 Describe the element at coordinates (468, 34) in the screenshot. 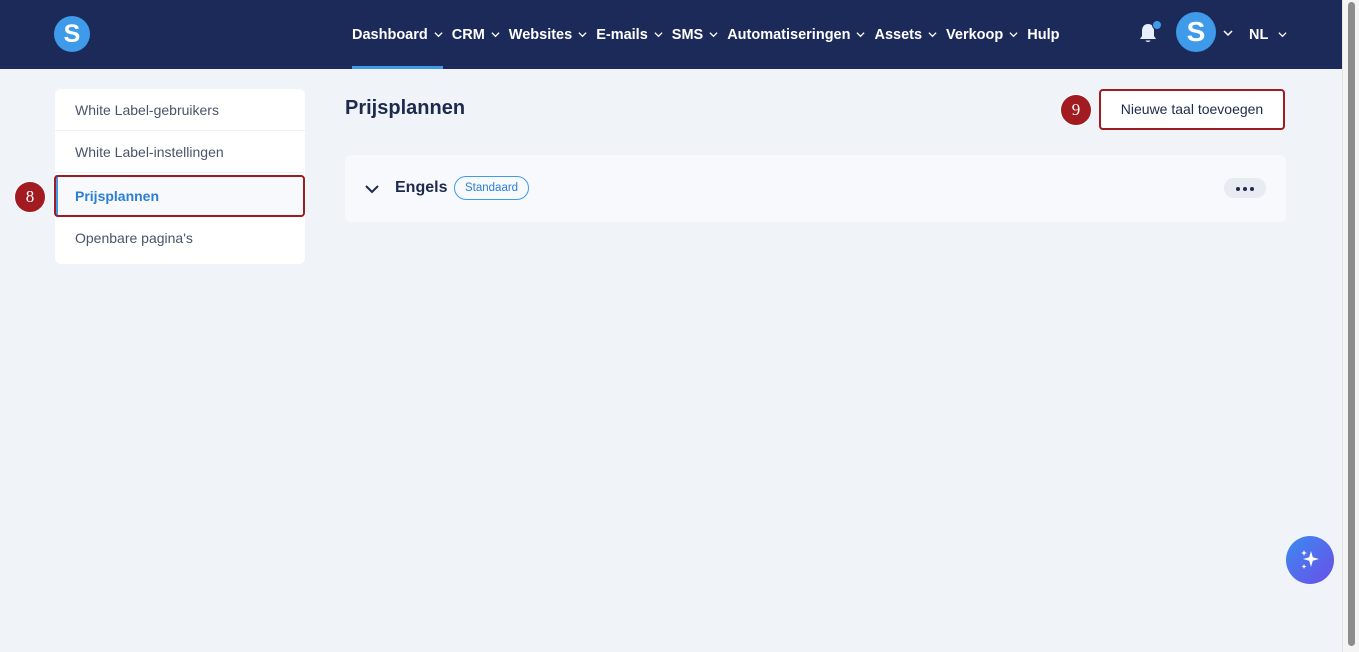

I see `nav-item-label: CRM` at that location.